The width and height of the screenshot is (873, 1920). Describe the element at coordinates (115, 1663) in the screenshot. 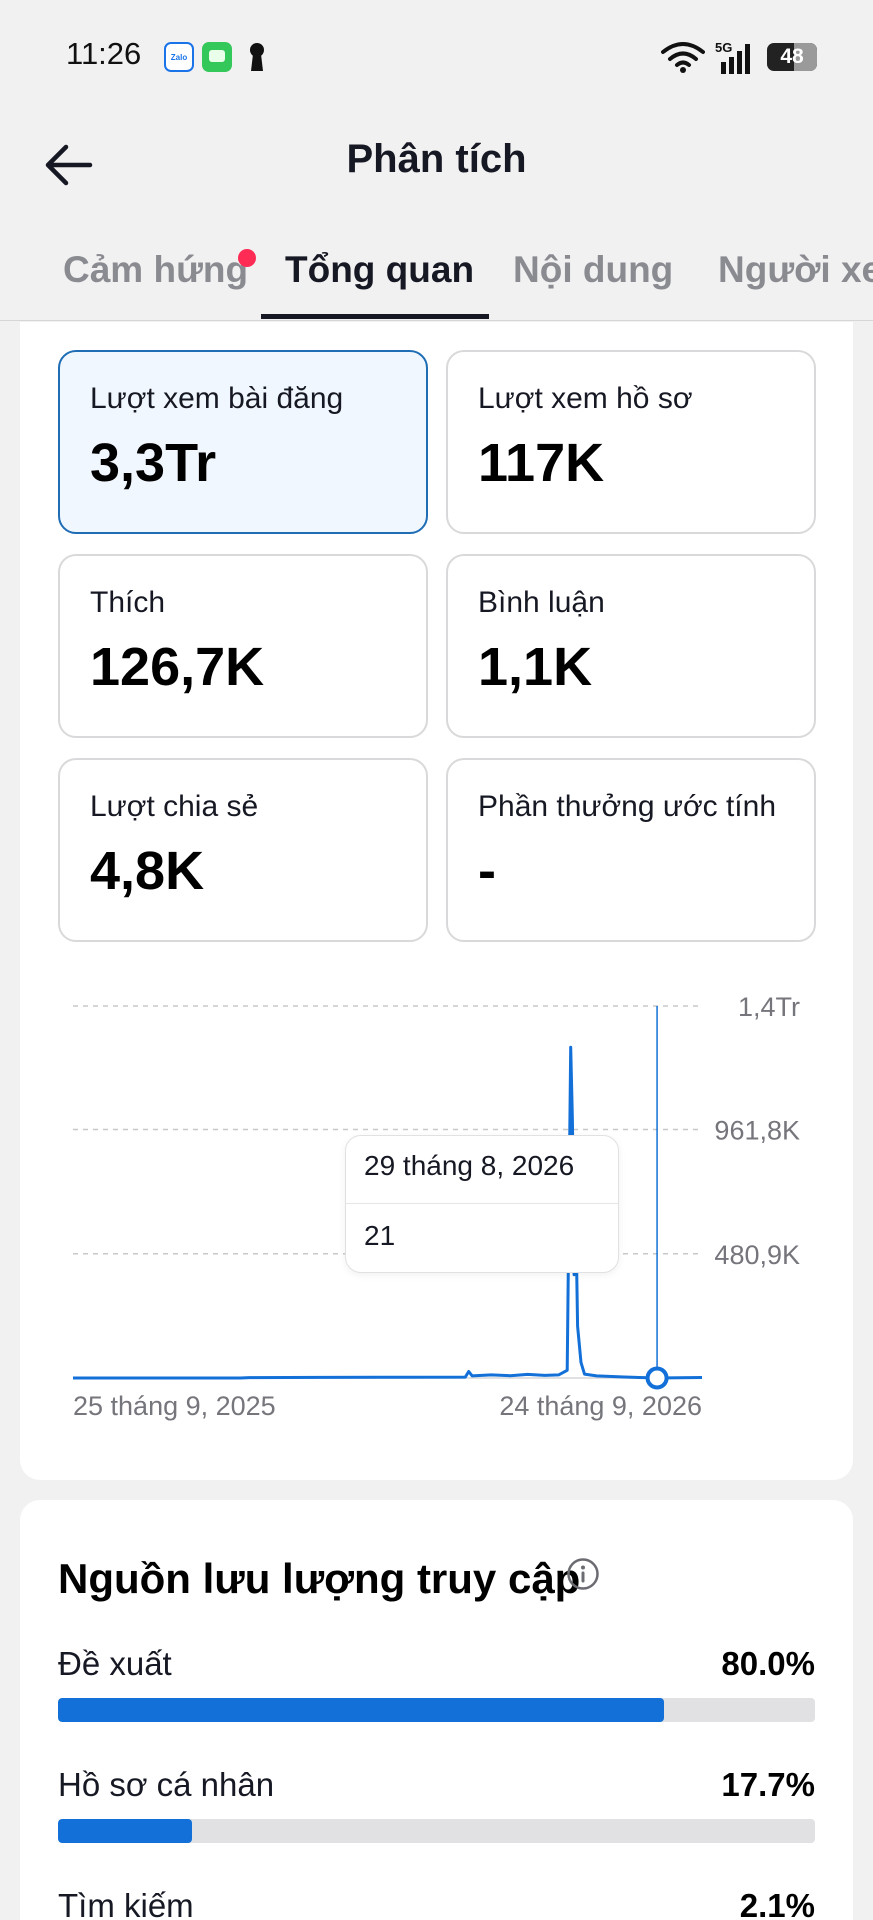

I see `source-name: Đề xuất` at that location.